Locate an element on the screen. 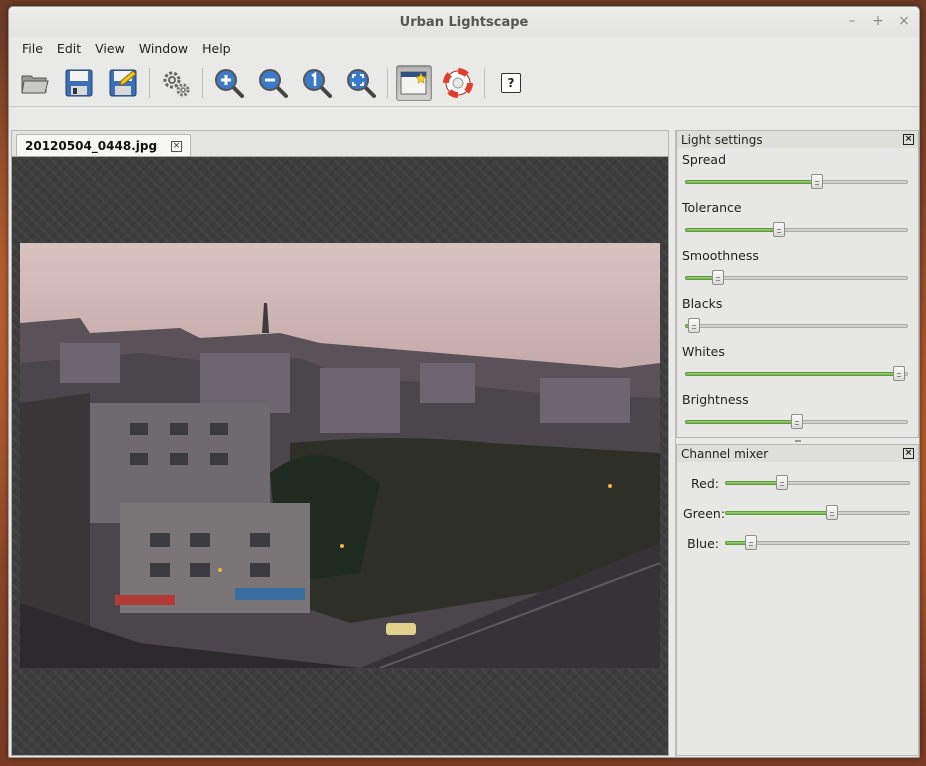 This screenshot has height=766, width=926. light-settings-title: Light settings is located at coordinates (722, 139).